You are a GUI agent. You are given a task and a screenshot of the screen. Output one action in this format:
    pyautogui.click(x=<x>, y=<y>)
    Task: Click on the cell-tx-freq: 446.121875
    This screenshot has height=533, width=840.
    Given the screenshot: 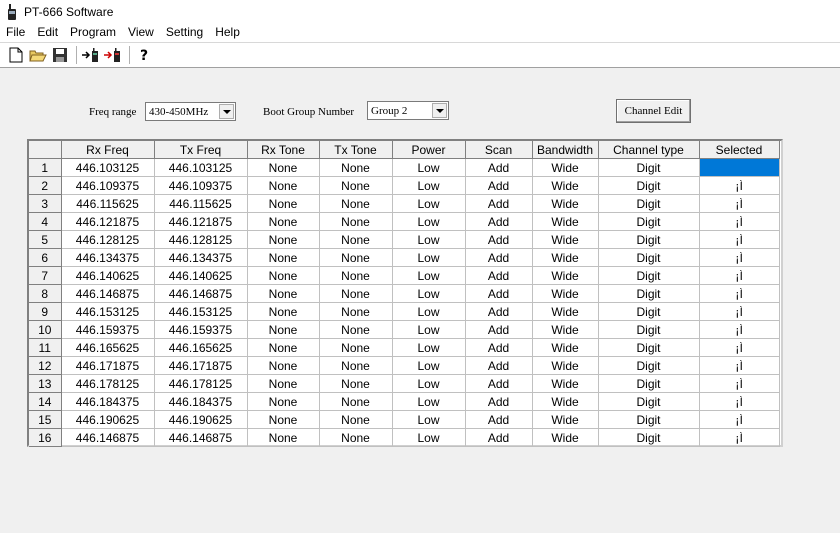 What is the action you would take?
    pyautogui.click(x=201, y=221)
    